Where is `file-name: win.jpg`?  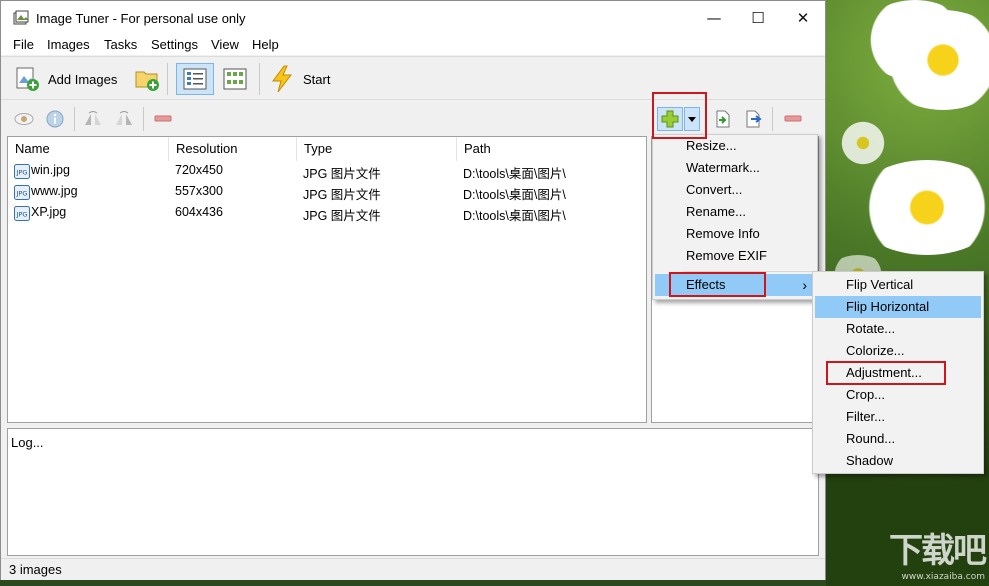
file-name: win.jpg is located at coordinates (50, 170).